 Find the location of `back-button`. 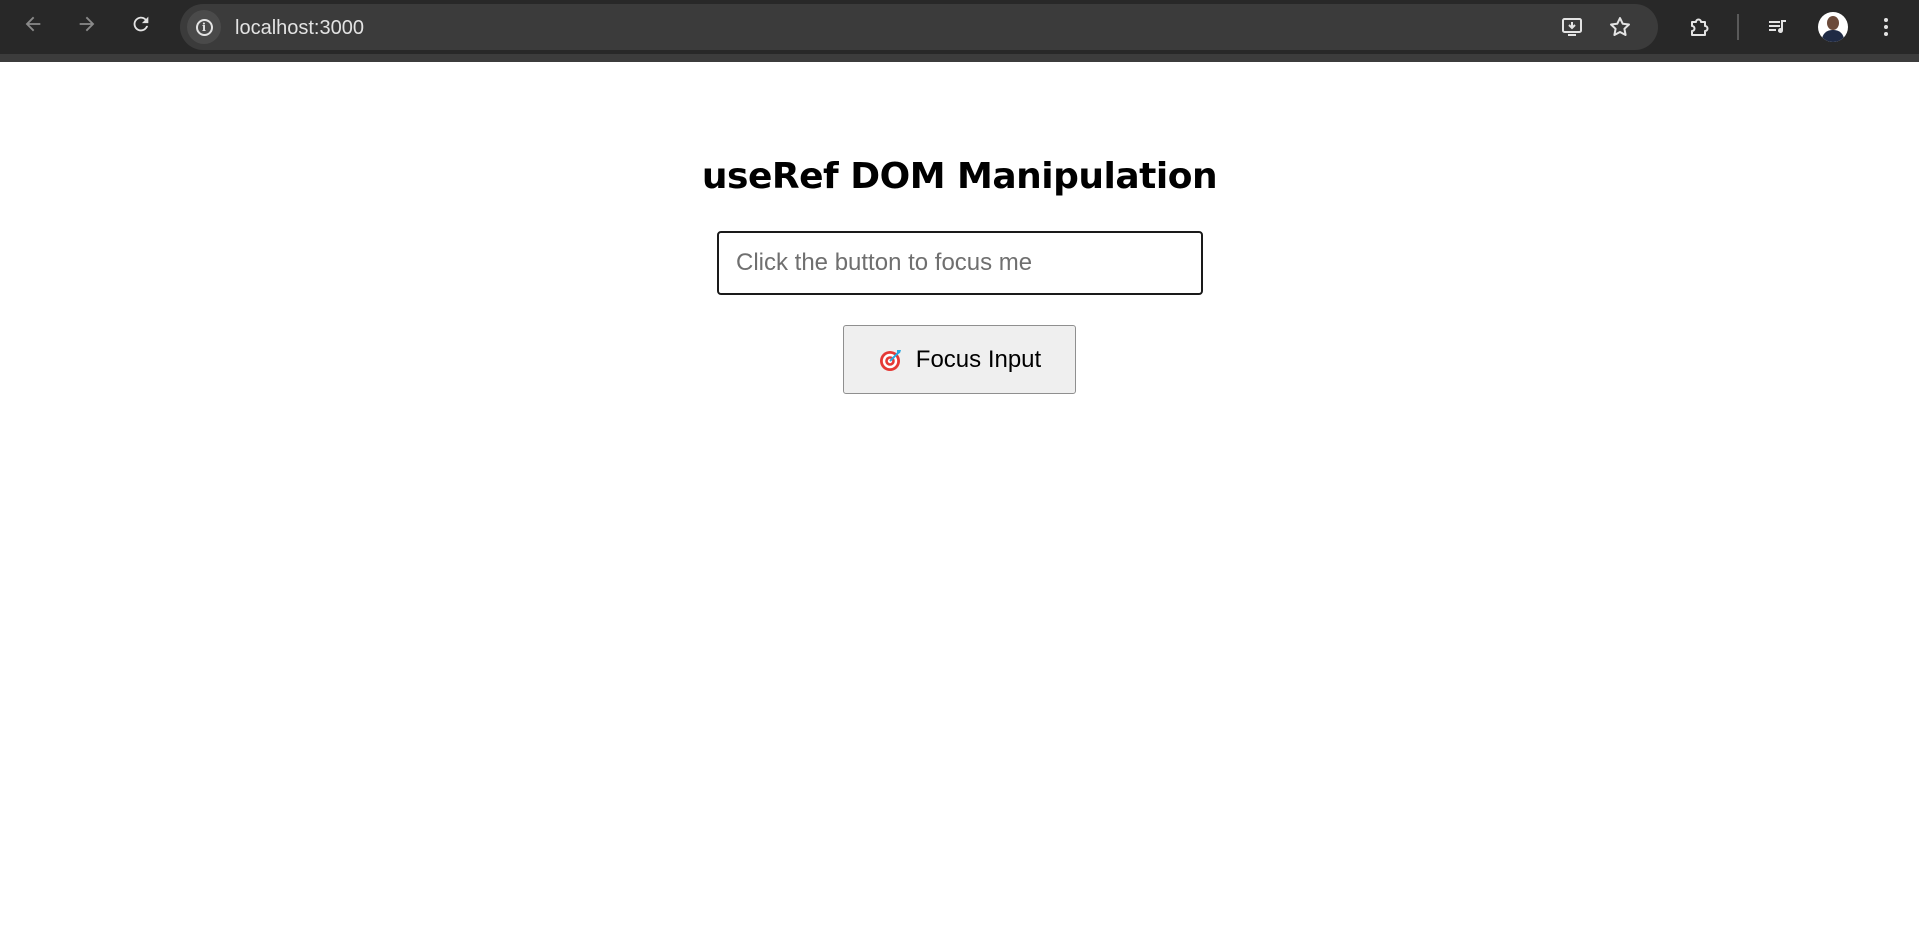

back-button is located at coordinates (33, 27).